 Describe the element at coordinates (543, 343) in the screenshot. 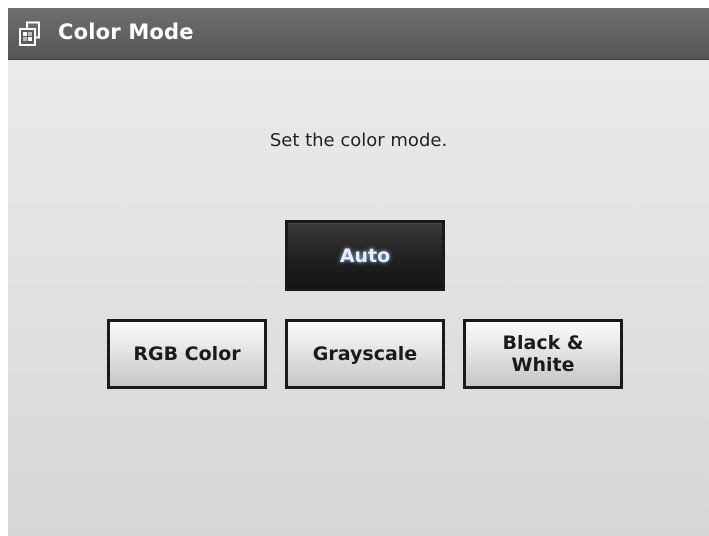

I see `black-and-white-label-line1: Black &` at that location.